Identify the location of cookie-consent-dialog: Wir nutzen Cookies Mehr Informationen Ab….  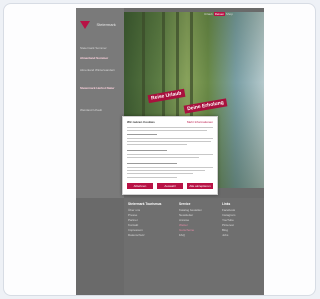
(170, 155).